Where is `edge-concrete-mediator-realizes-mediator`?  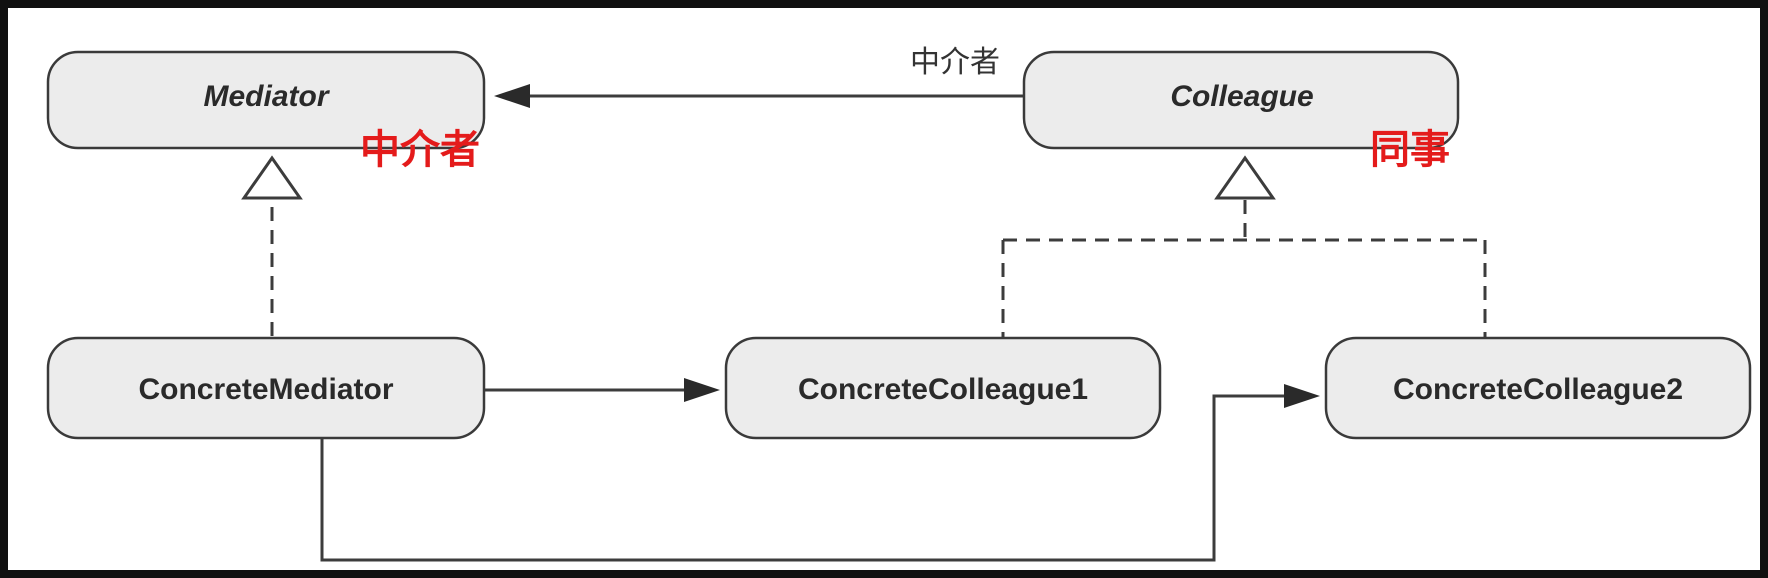 edge-concrete-mediator-realizes-mediator is located at coordinates (272, 245).